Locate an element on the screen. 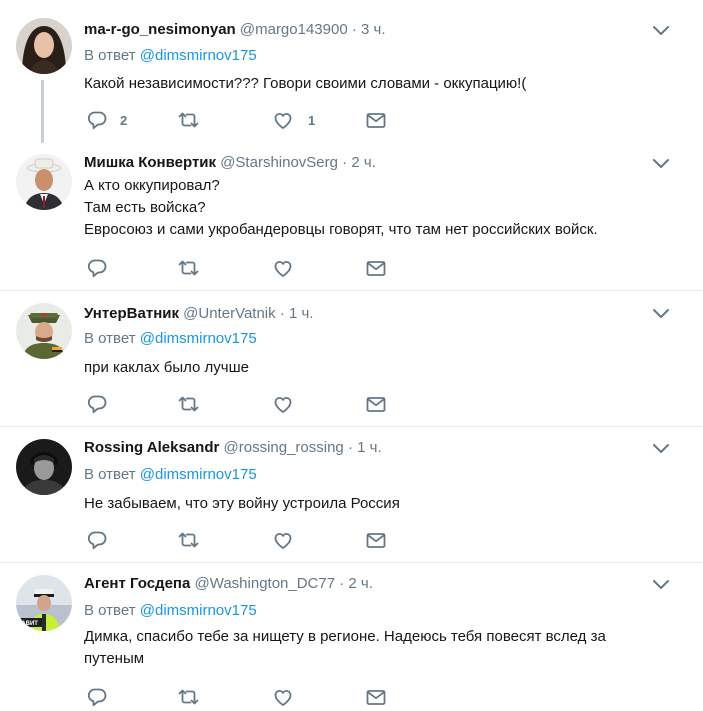 The width and height of the screenshot is (703, 711). like-button: 1 is located at coordinates (293, 120).